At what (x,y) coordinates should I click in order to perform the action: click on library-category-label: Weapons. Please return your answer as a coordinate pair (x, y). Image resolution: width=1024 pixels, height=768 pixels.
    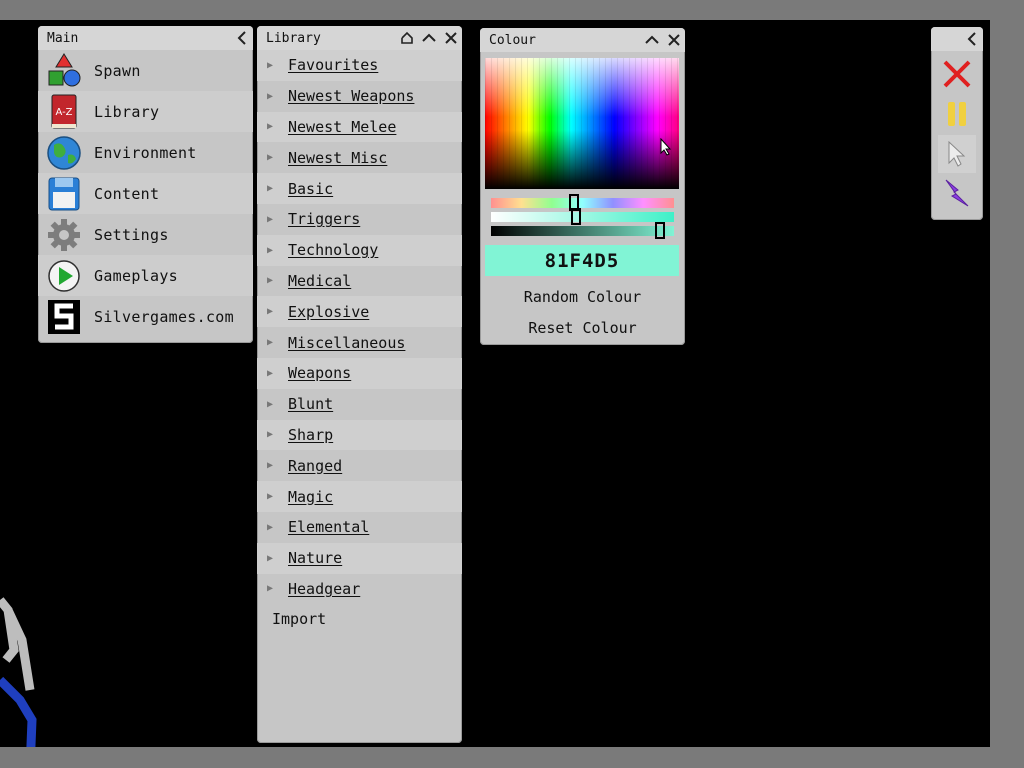
    Looking at the image, I should click on (320, 373).